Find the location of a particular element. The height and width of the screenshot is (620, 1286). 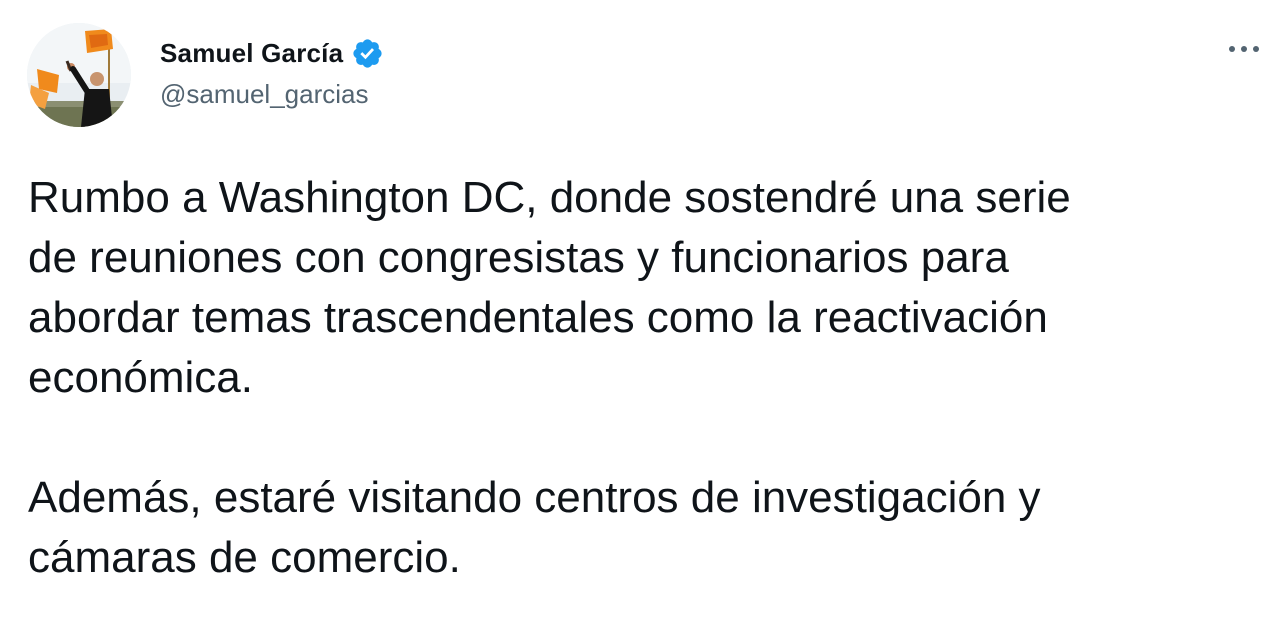

tweet-author: Samuel García @samuel_garcias is located at coordinates (272, 71).